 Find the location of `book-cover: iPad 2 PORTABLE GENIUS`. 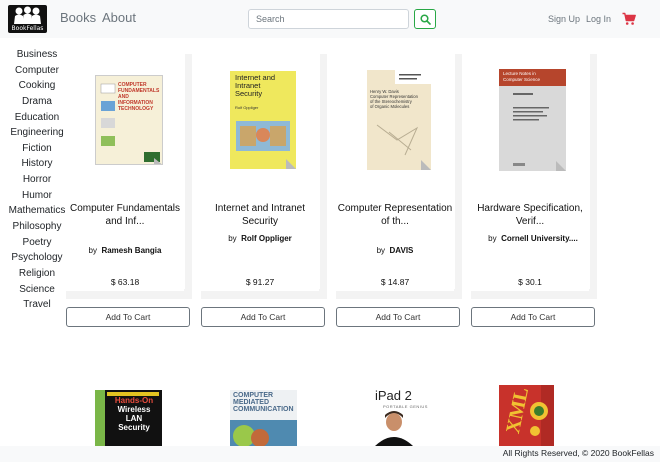

book-cover: iPad 2 PORTABLE GENIUS is located at coordinates (397, 417).